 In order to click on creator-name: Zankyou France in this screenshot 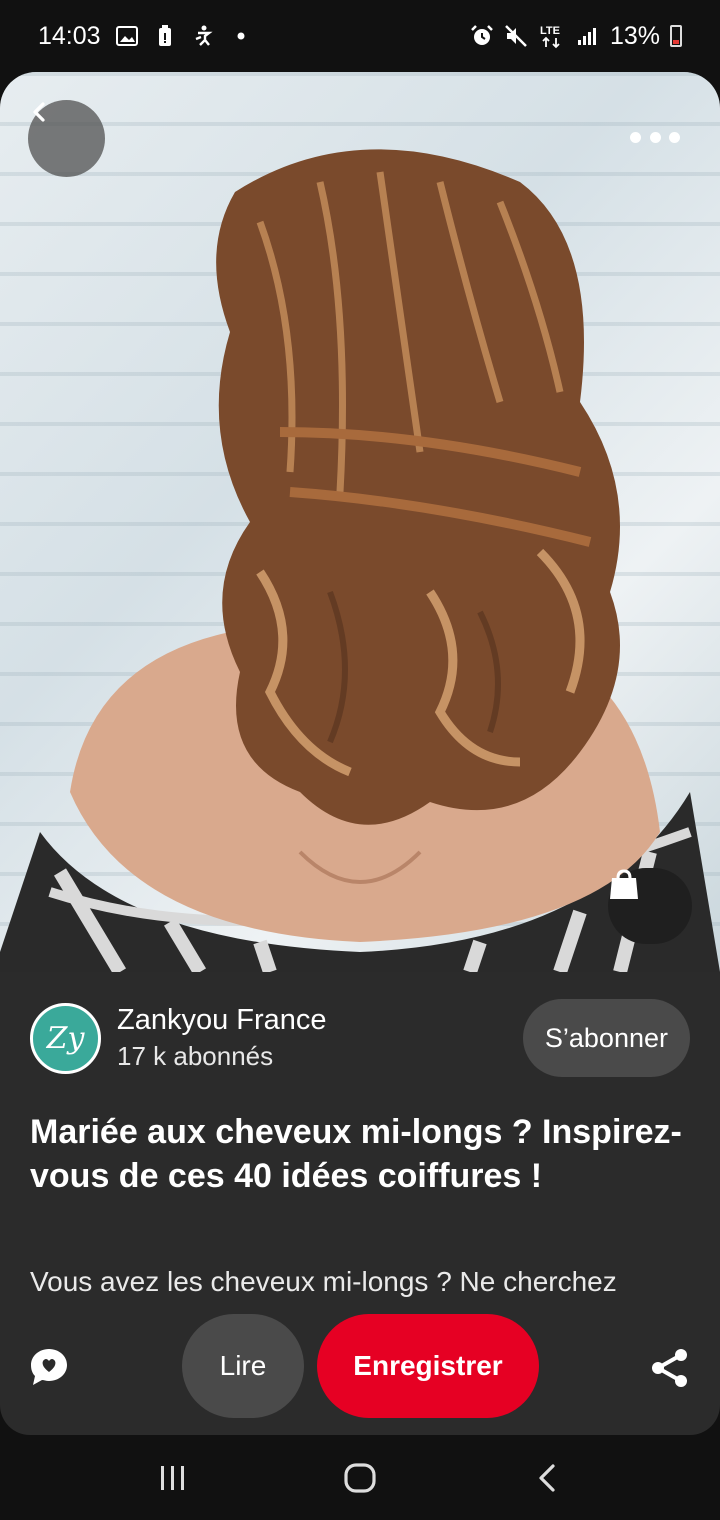, I will do `click(222, 1020)`.